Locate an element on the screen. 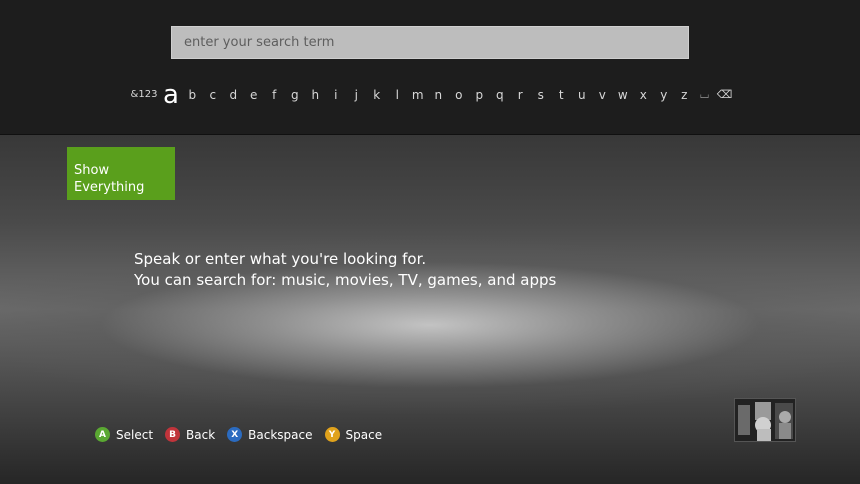 This screenshot has width=860, height=484. key-o: o is located at coordinates (459, 95).